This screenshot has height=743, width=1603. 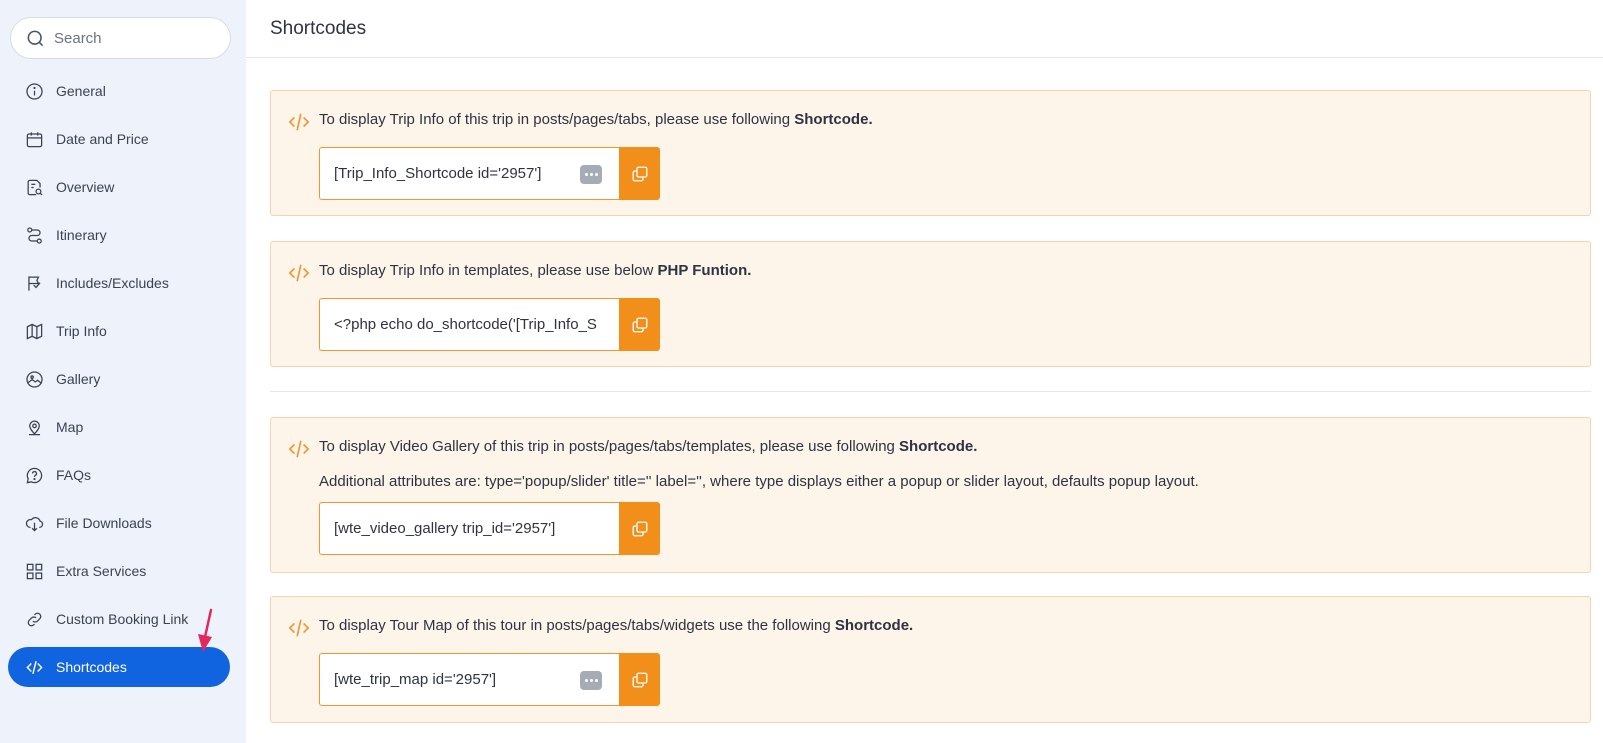 What do you see at coordinates (34, 379) in the screenshot?
I see `image-icon` at bounding box center [34, 379].